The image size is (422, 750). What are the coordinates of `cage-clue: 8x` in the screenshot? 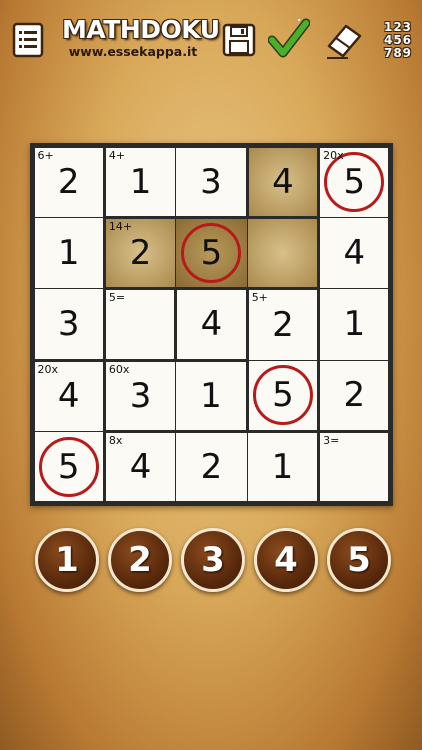 It's located at (115, 441).